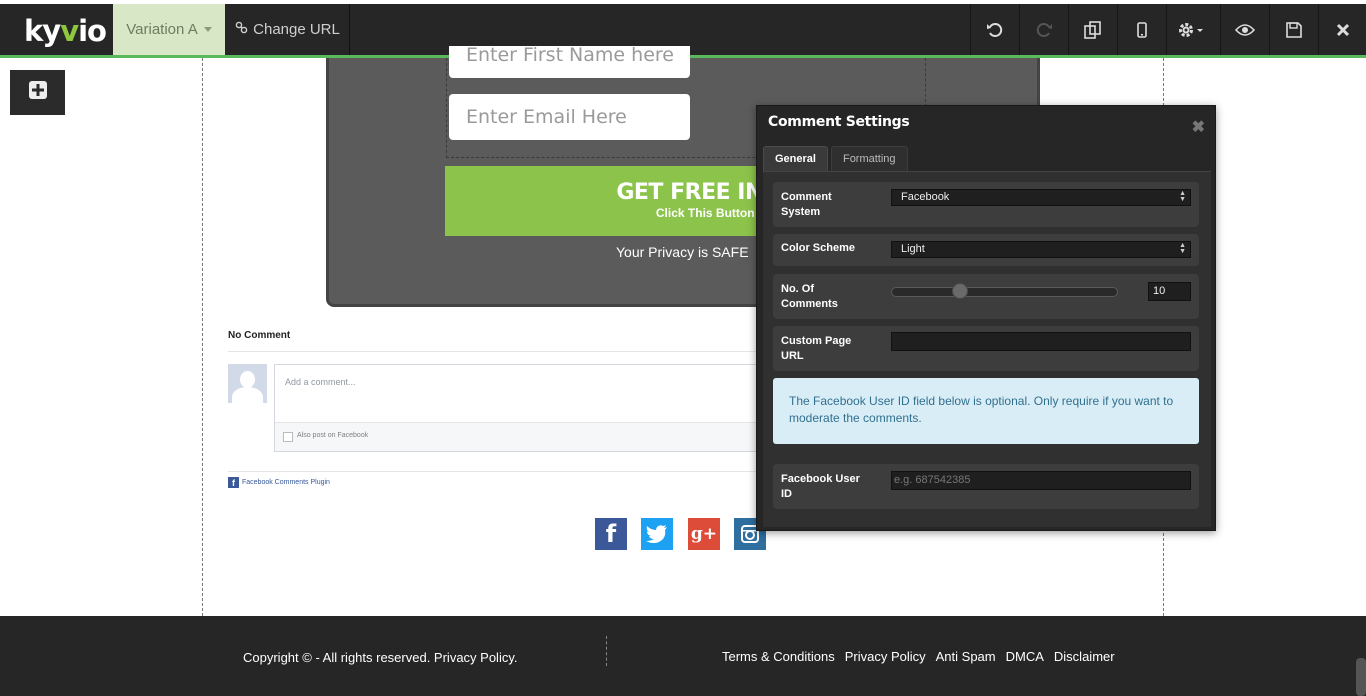 Image resolution: width=1366 pixels, height=696 pixels. I want to click on close-editor-button, so click(1342, 29).